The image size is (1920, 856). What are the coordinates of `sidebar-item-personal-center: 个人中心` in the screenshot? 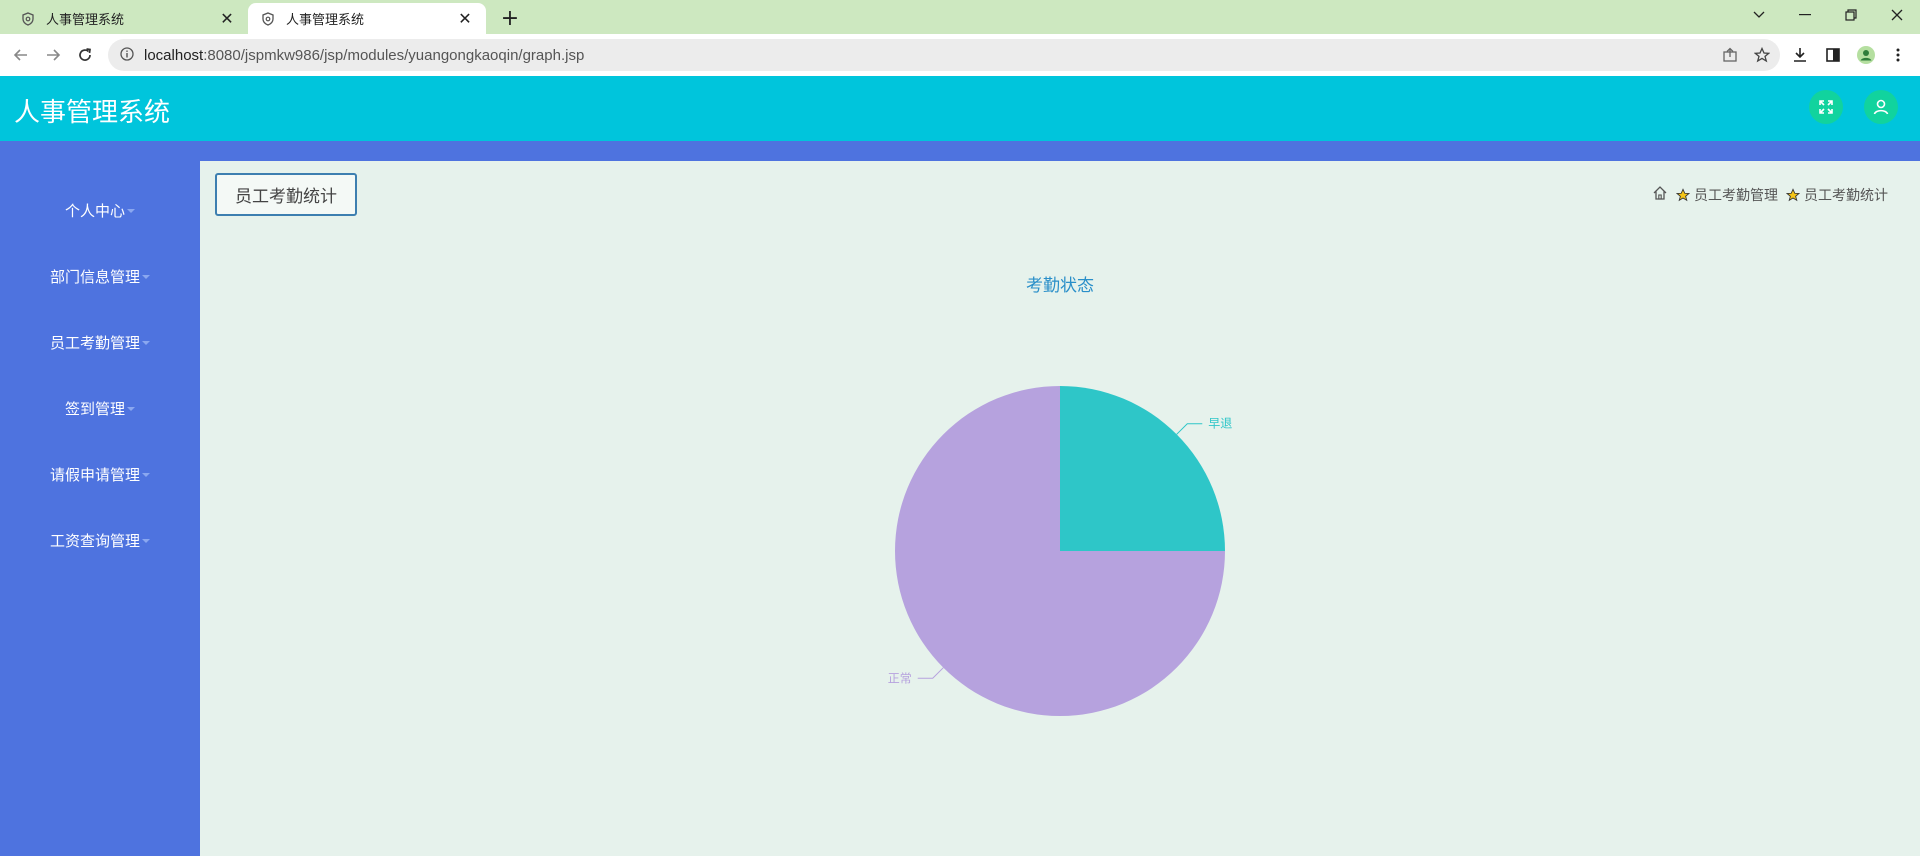 It's located at (100, 210).